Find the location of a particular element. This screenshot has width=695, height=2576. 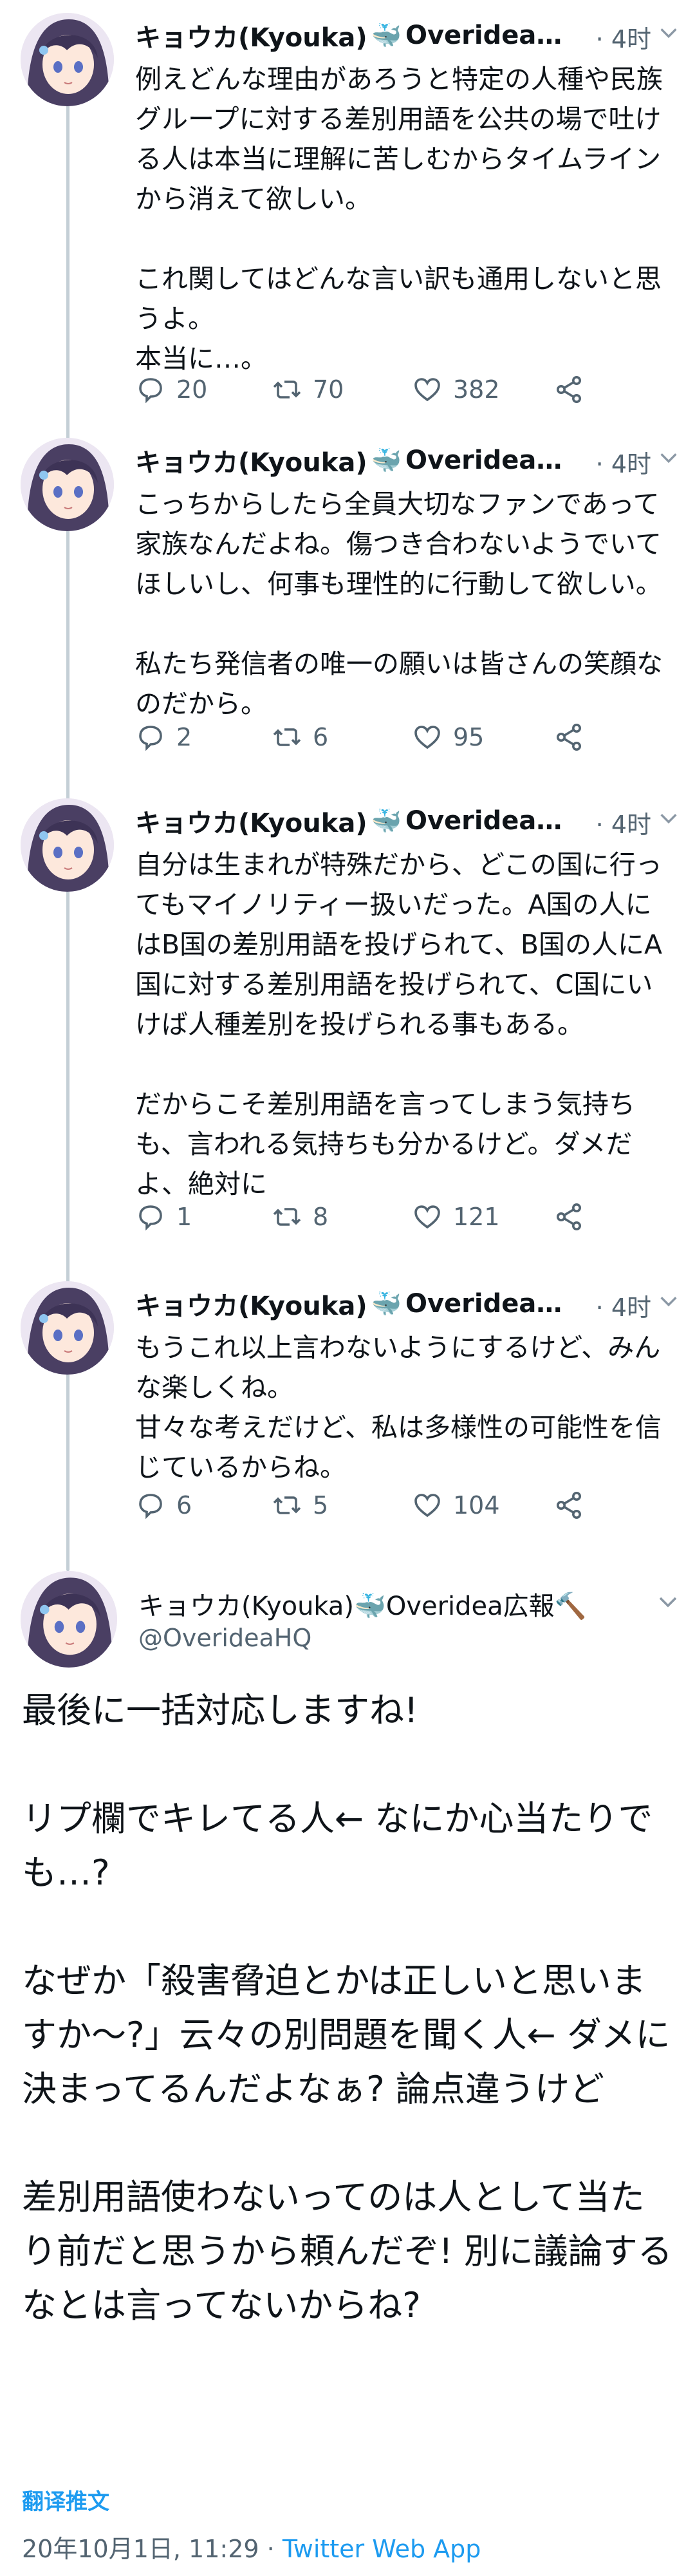

display-name-text: キョウカ(Kyouka) is located at coordinates (246, 1606).